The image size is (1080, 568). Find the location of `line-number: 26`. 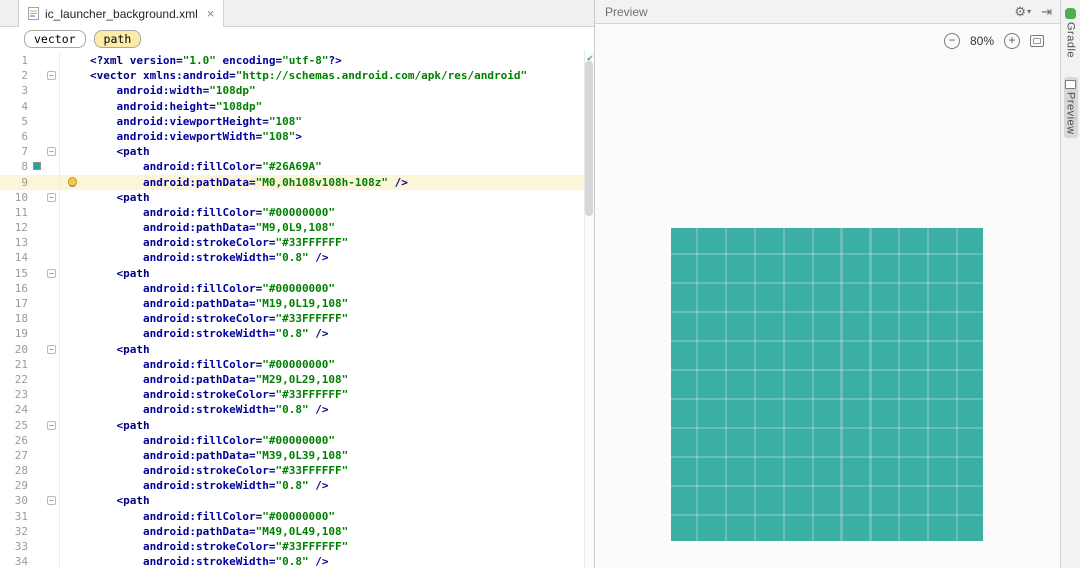

line-number: 26 is located at coordinates (21, 440).